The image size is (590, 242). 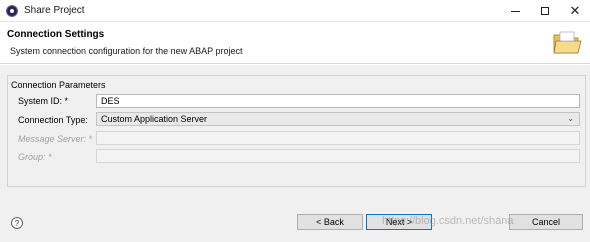 I want to click on eclipse-icon, so click(x=12, y=11).